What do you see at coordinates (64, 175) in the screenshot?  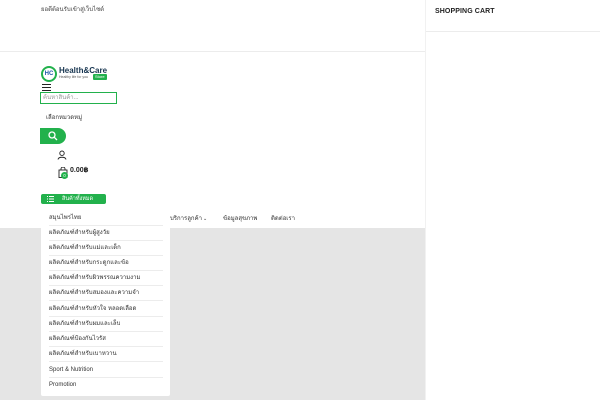 I see `cart-count-badge: 0` at bounding box center [64, 175].